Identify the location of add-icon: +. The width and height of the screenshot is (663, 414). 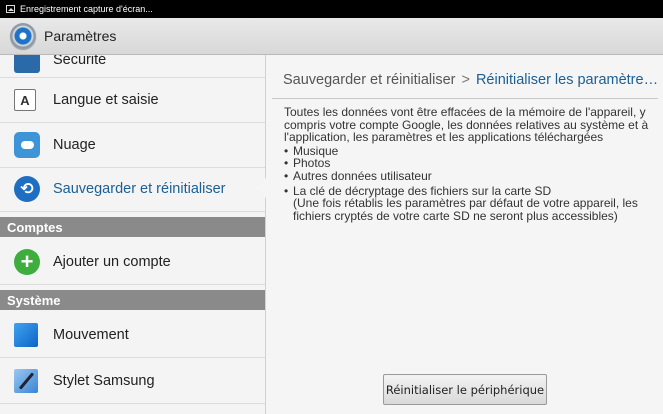
(27, 262).